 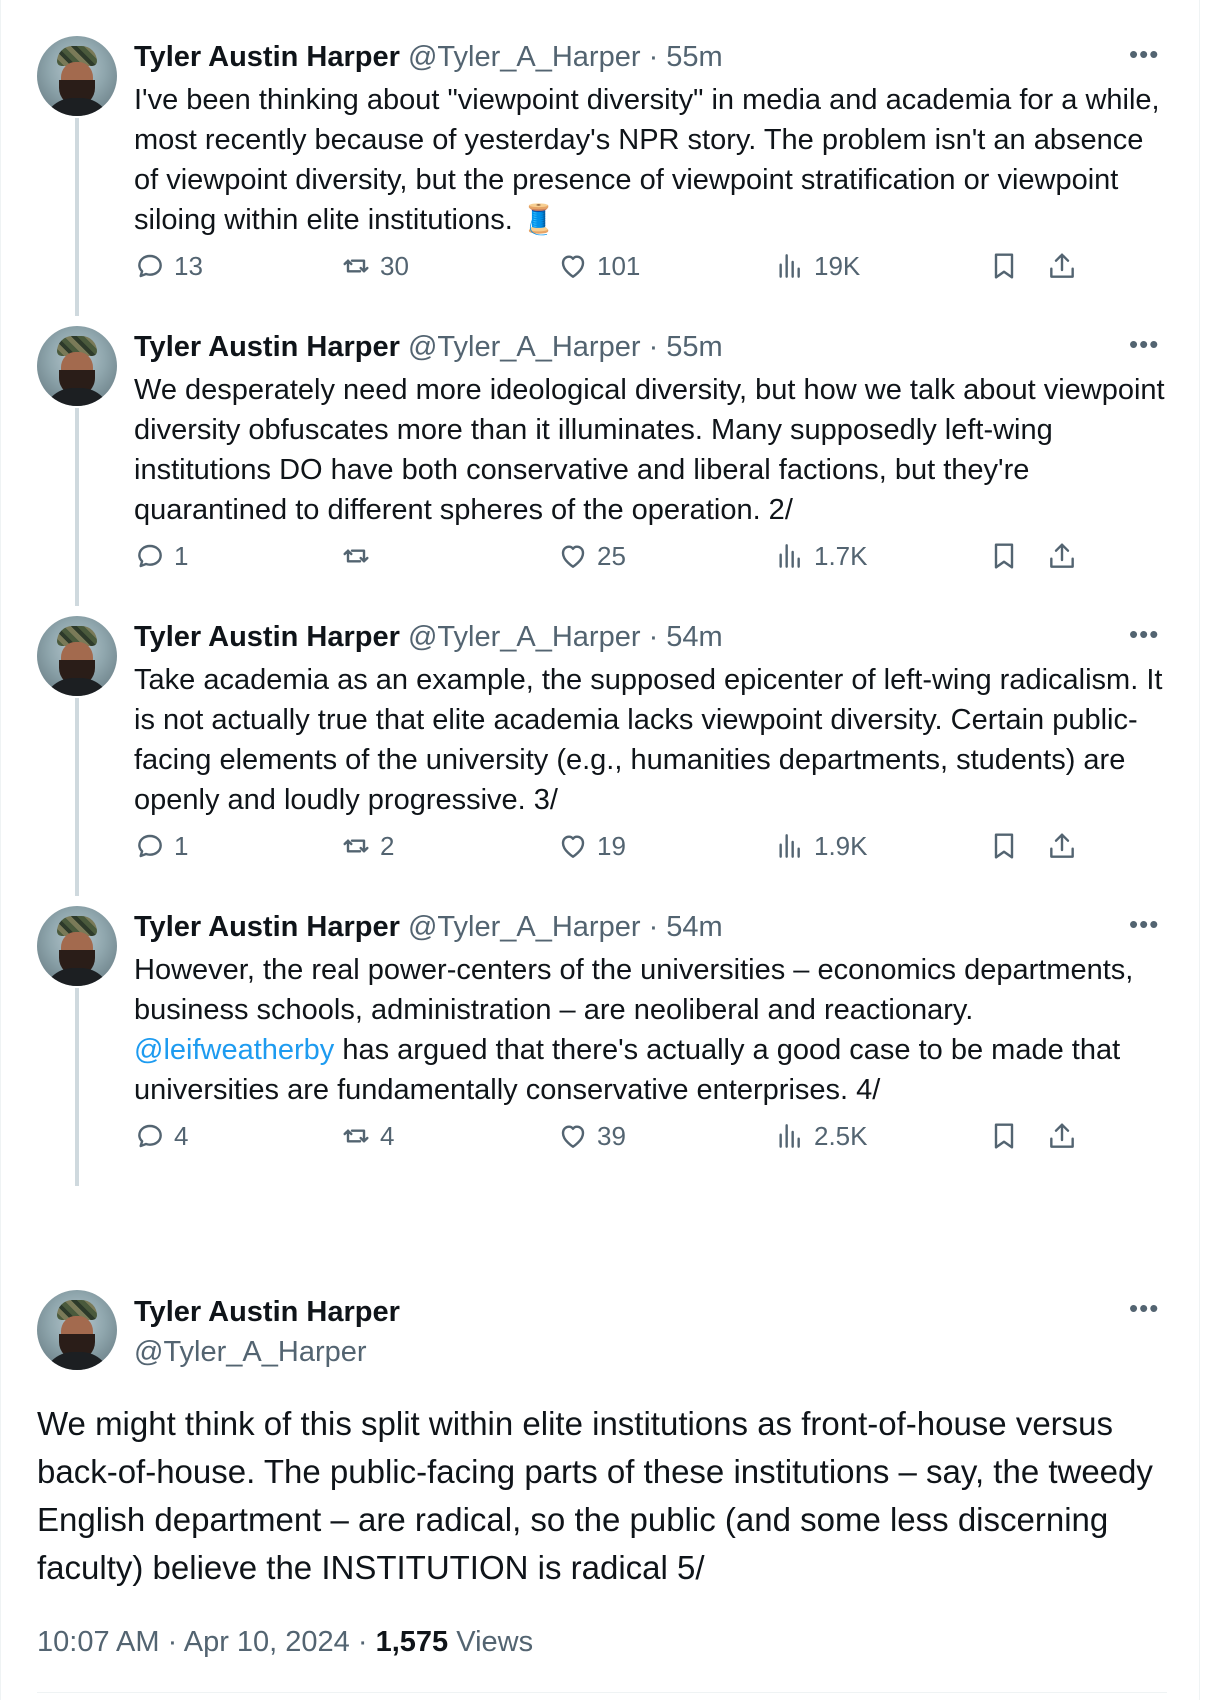 What do you see at coordinates (374, 266) in the screenshot?
I see `repost-button: 30` at bounding box center [374, 266].